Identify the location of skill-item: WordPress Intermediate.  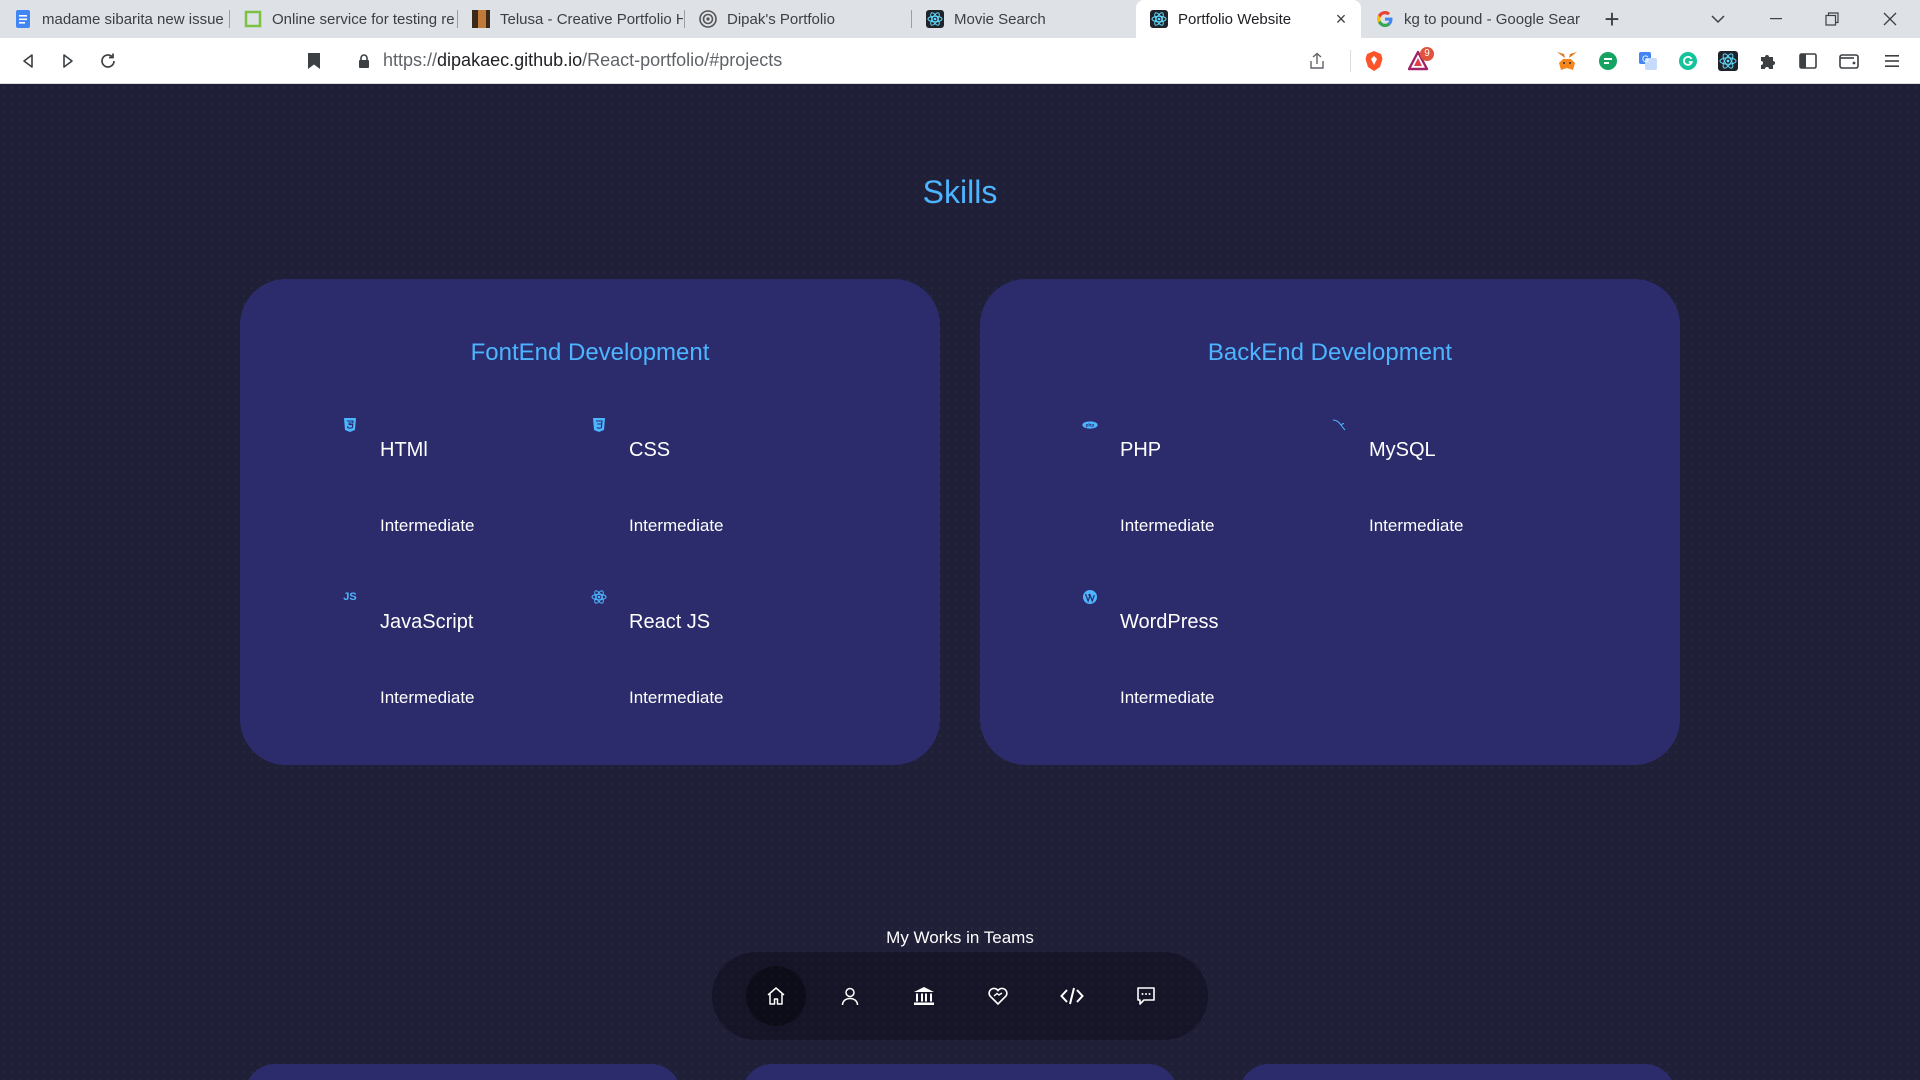
(1197, 654).